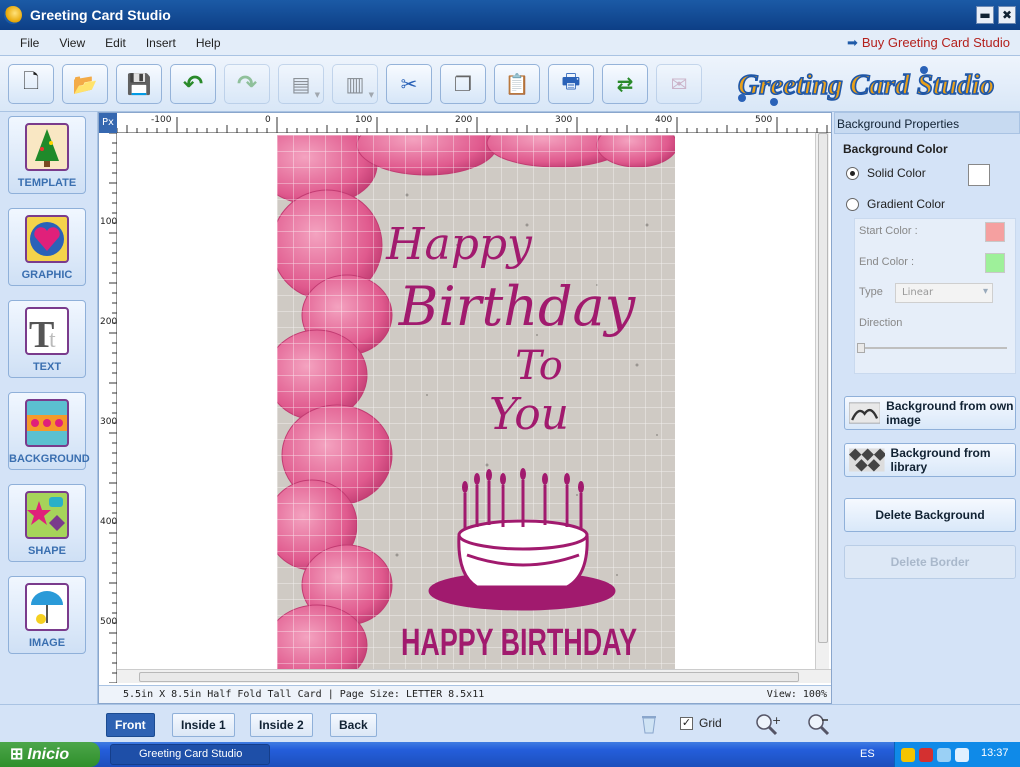 The height and width of the screenshot is (767, 1020). I want to click on app-logo-icon, so click(13, 15).